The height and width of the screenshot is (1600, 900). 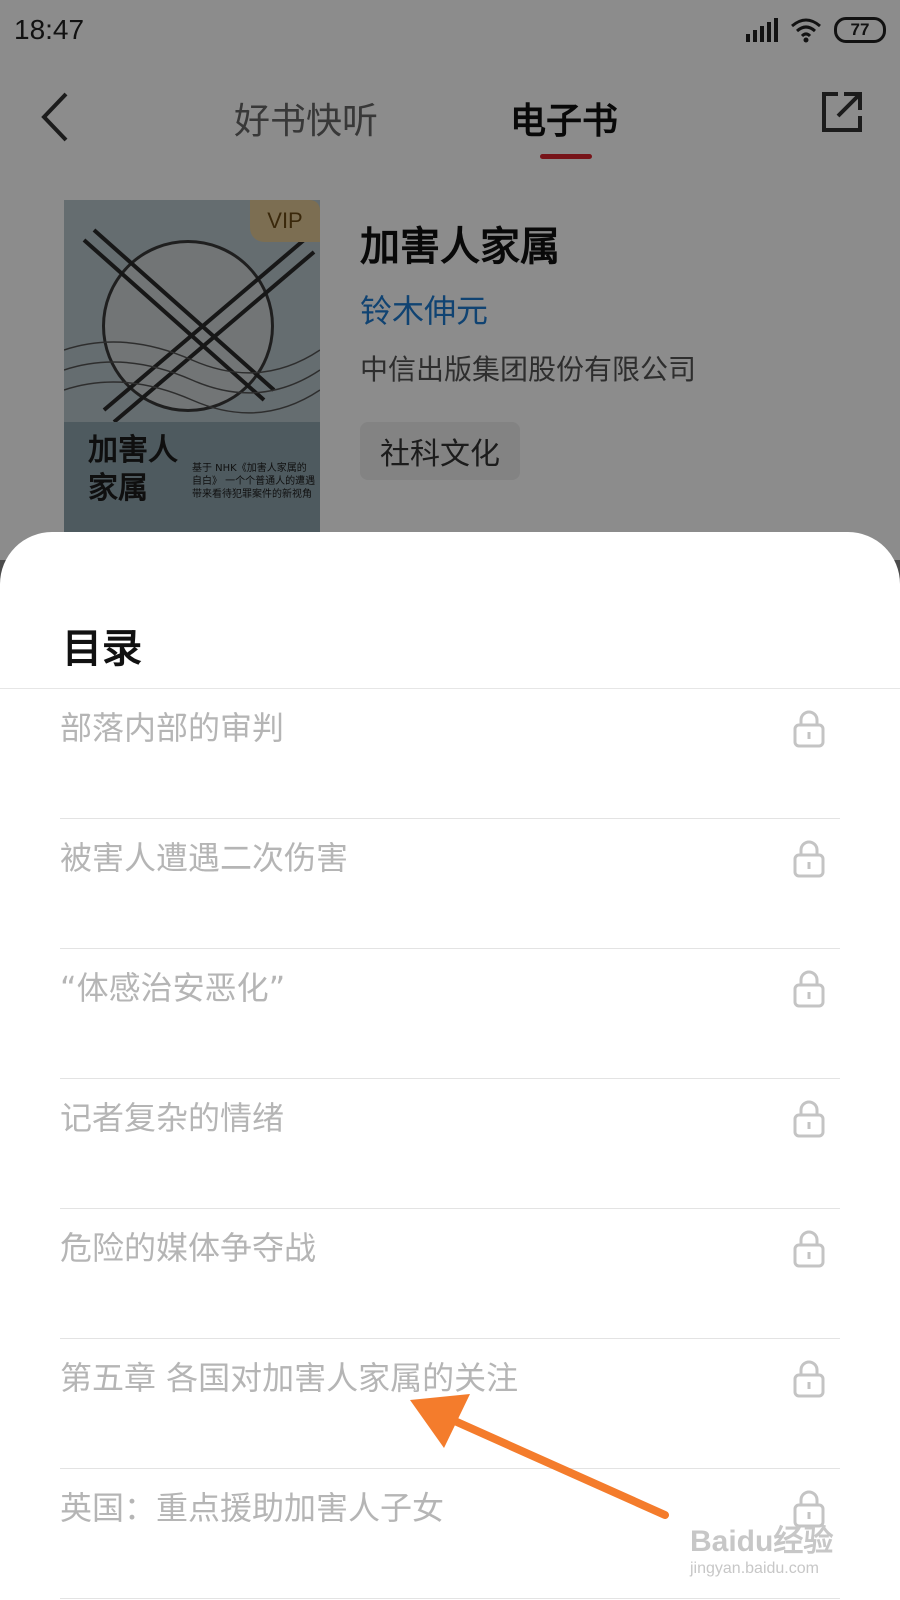 What do you see at coordinates (252, 1508) in the screenshot?
I see `toc-item-label: 英国：重点援助加害人子女` at bounding box center [252, 1508].